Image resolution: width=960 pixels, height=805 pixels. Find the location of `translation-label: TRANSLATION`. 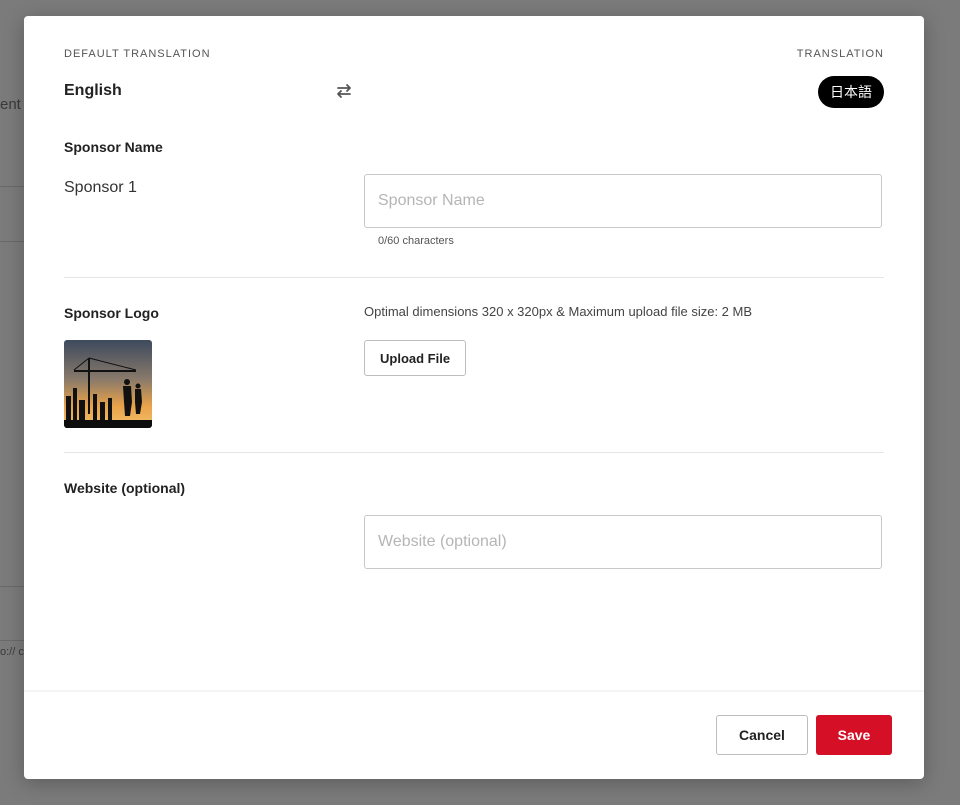

translation-label: TRANSLATION is located at coordinates (840, 54).